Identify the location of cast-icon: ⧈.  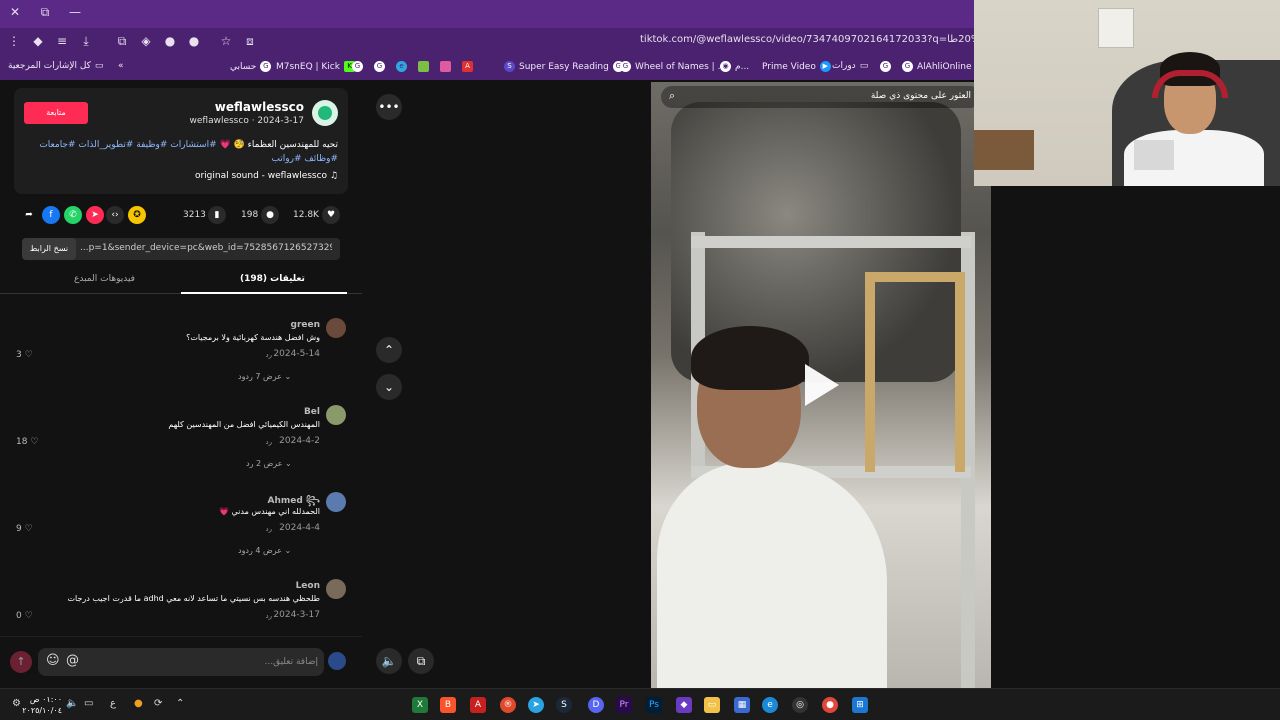
(250, 41).